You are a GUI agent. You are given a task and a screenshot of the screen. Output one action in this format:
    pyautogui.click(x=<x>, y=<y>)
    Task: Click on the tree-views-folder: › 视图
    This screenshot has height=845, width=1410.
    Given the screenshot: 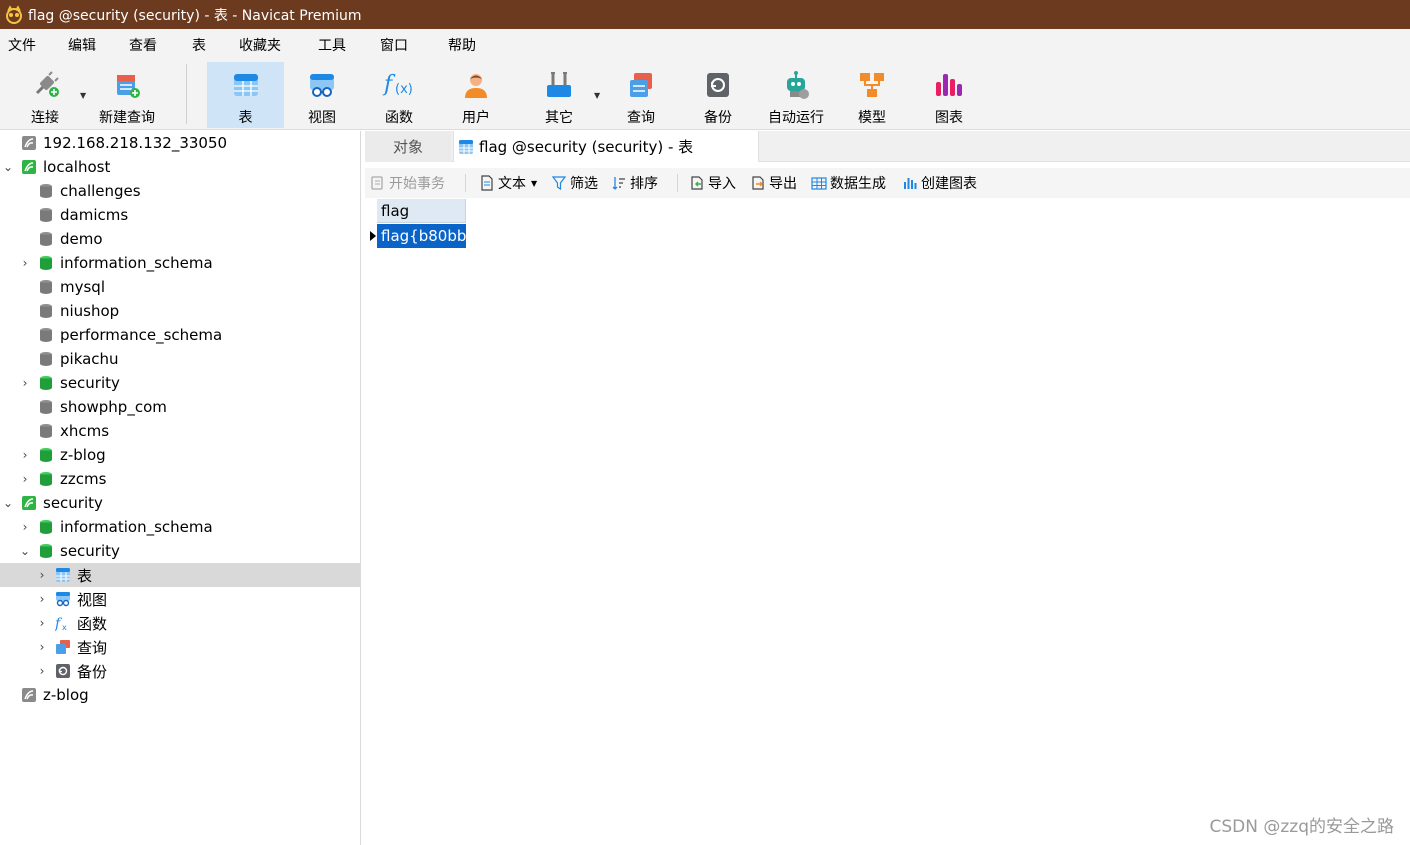 What is the action you would take?
    pyautogui.click(x=180, y=599)
    